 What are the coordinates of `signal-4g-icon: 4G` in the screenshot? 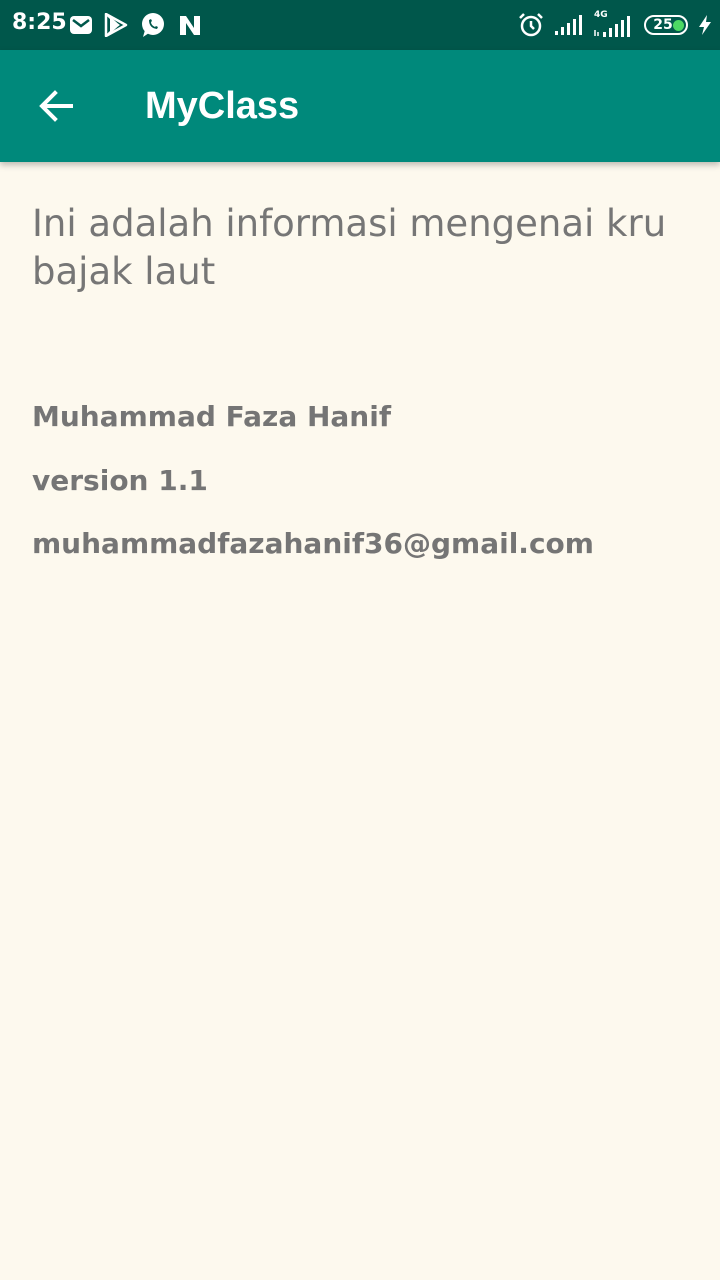 It's located at (614, 24).